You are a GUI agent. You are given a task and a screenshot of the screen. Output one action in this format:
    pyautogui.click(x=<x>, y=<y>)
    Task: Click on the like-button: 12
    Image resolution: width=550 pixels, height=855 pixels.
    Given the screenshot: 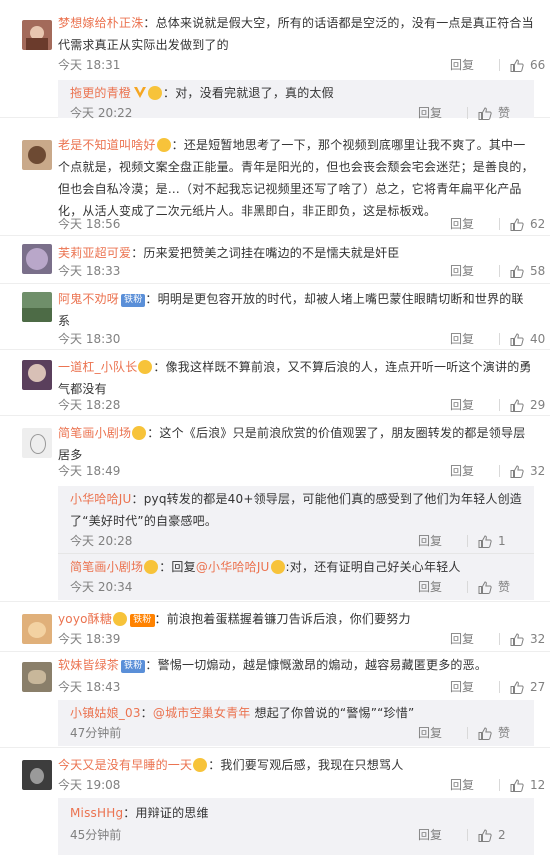 What is the action you would take?
    pyautogui.click(x=530, y=785)
    